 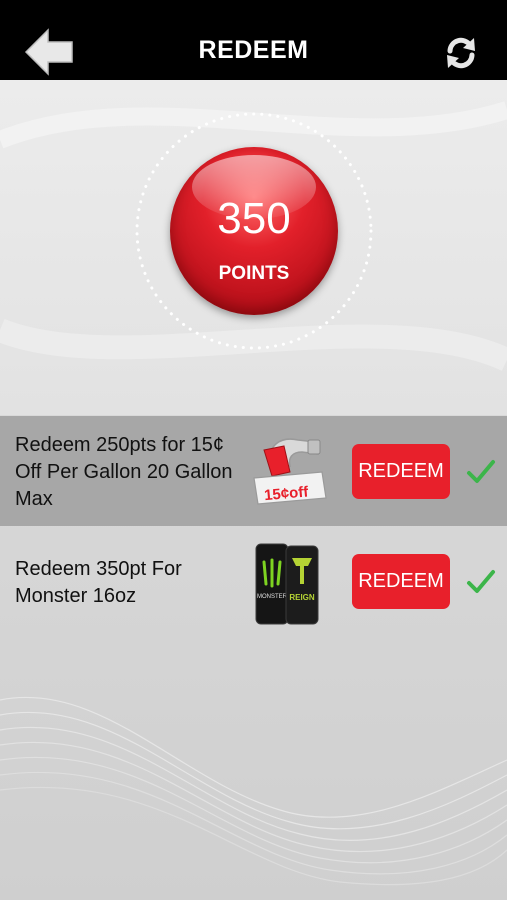 I want to click on can-label: MONSTER, so click(x=272, y=597).